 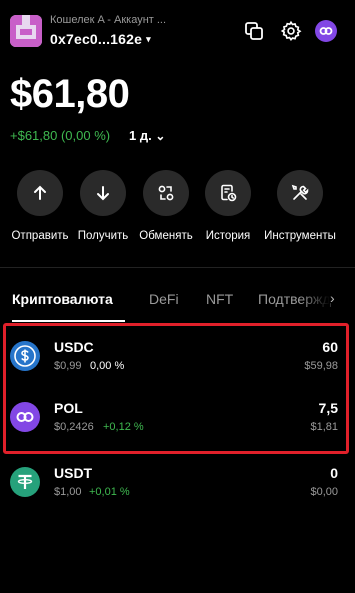 I want to click on tab-crypto: Криптовалюта, so click(x=62, y=299).